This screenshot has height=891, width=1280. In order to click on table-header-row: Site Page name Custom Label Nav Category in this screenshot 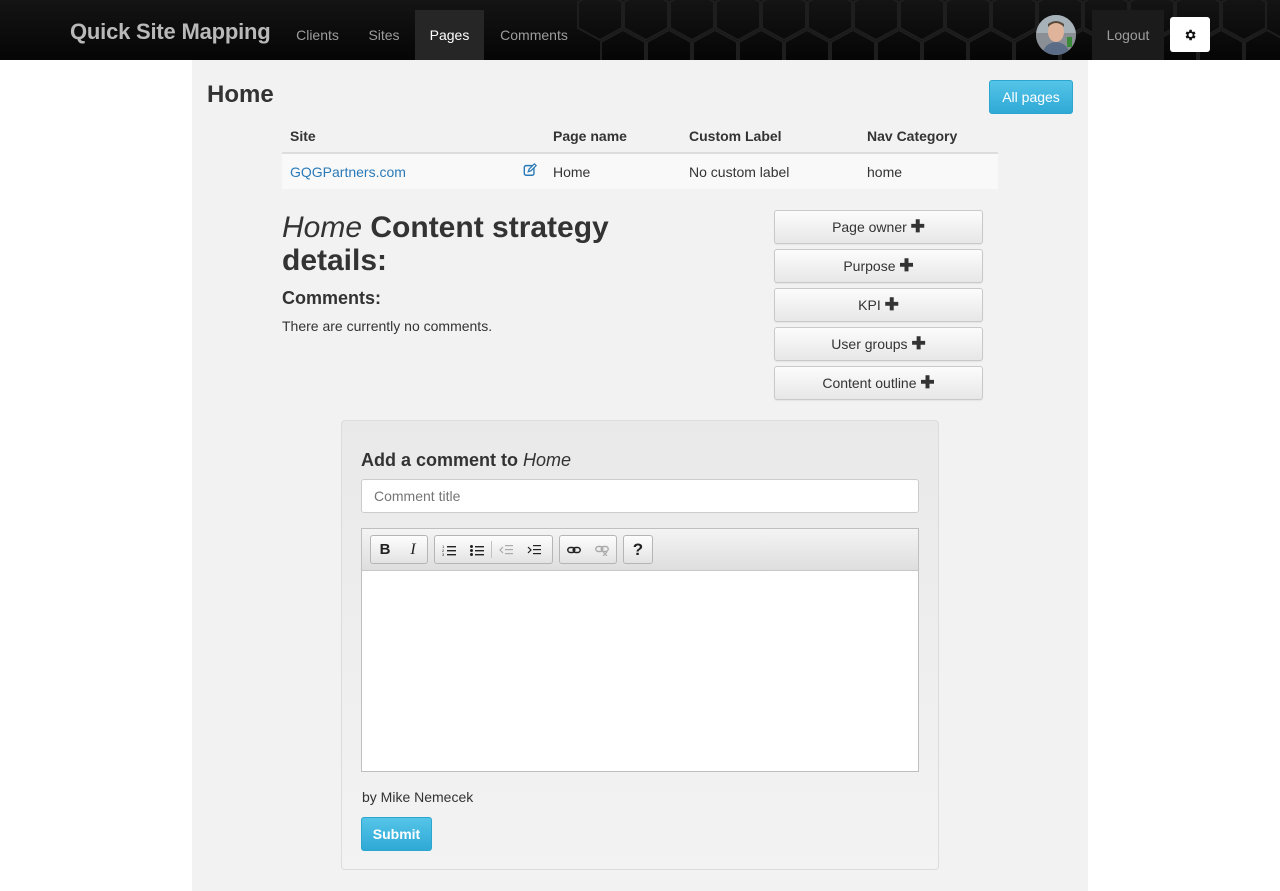, I will do `click(640, 136)`.